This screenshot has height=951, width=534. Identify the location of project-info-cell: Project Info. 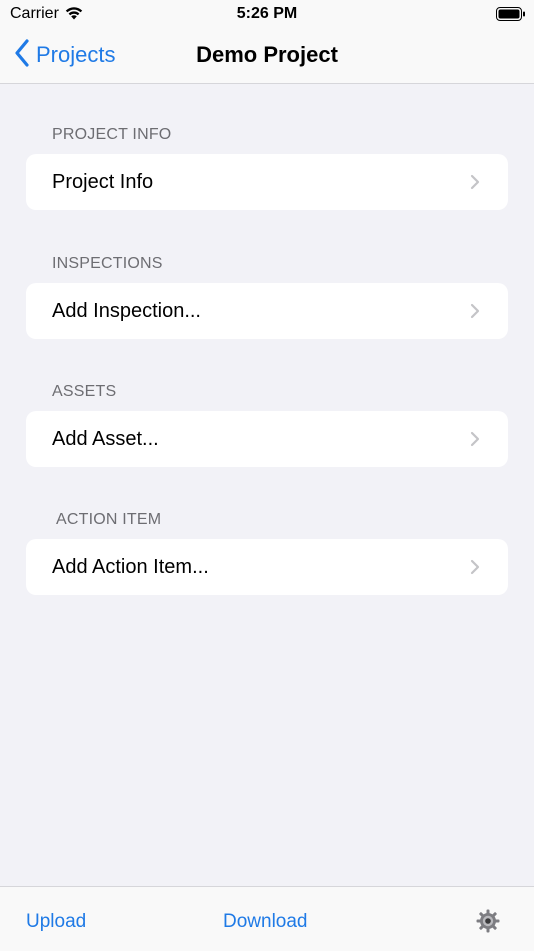
(267, 182).